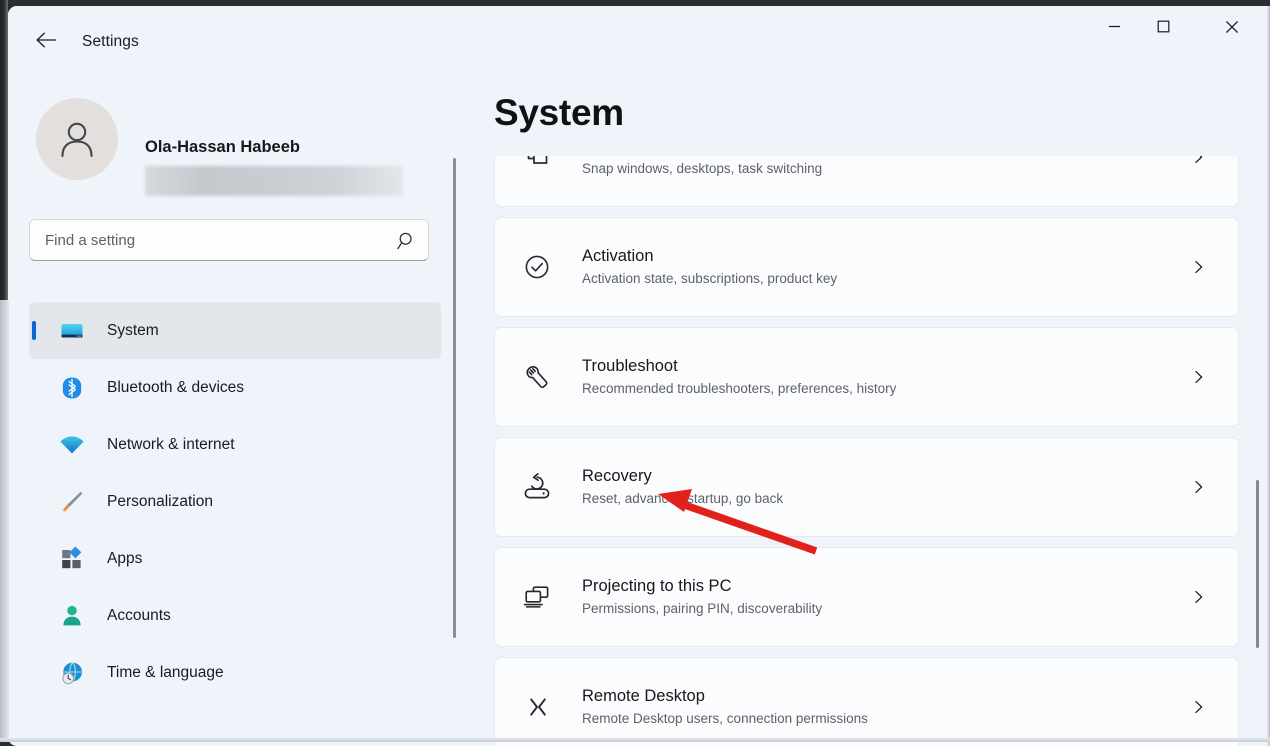 The height and width of the screenshot is (746, 1270). I want to click on card-title: Multitasking, so click(702, 157).